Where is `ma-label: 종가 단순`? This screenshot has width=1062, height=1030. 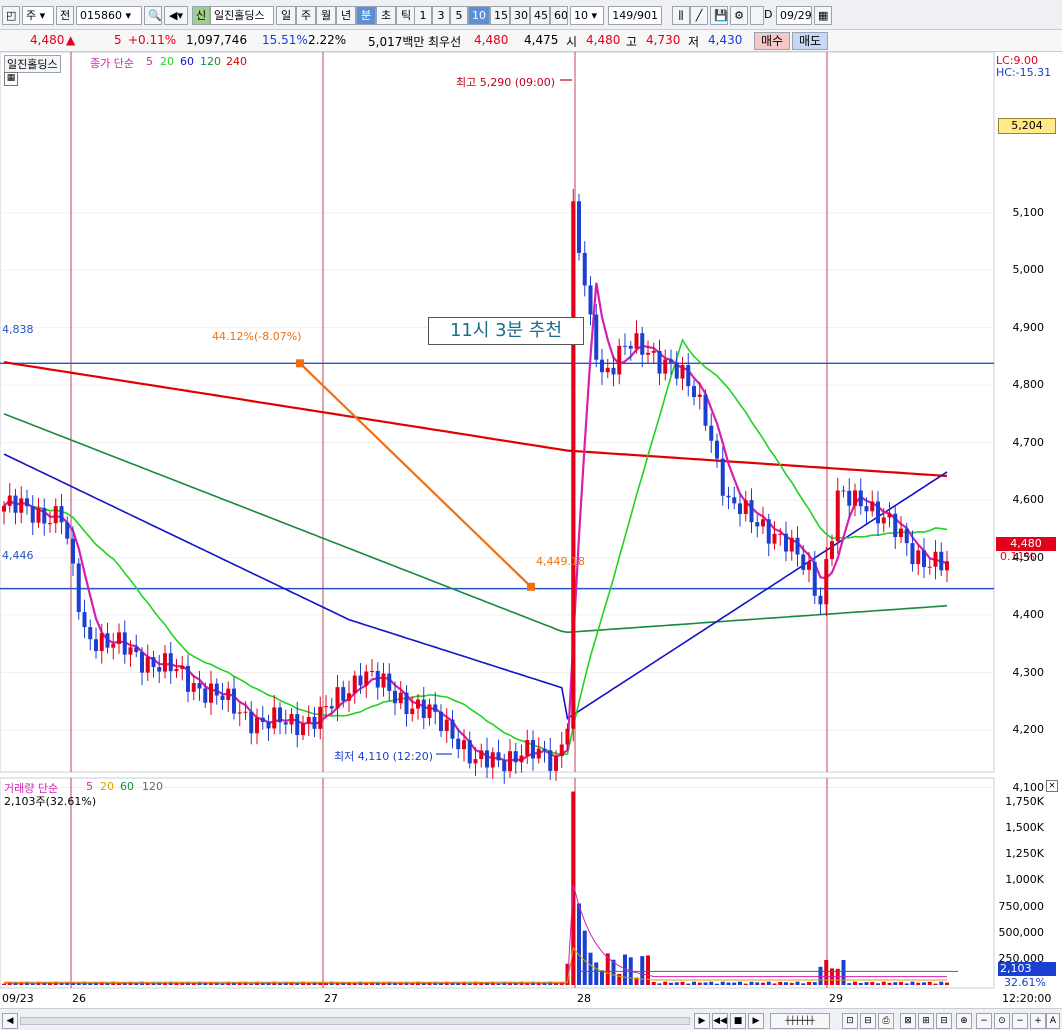
ma-label: 종가 단순 is located at coordinates (112, 63).